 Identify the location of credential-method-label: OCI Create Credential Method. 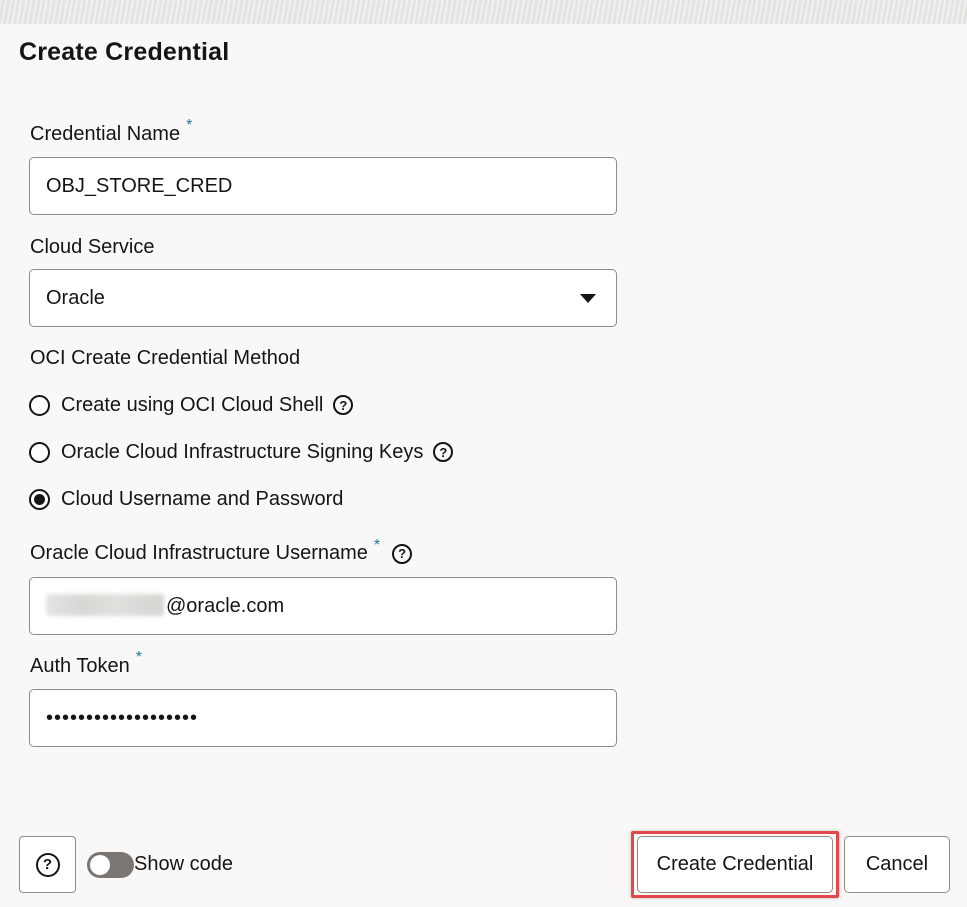
(165, 358).